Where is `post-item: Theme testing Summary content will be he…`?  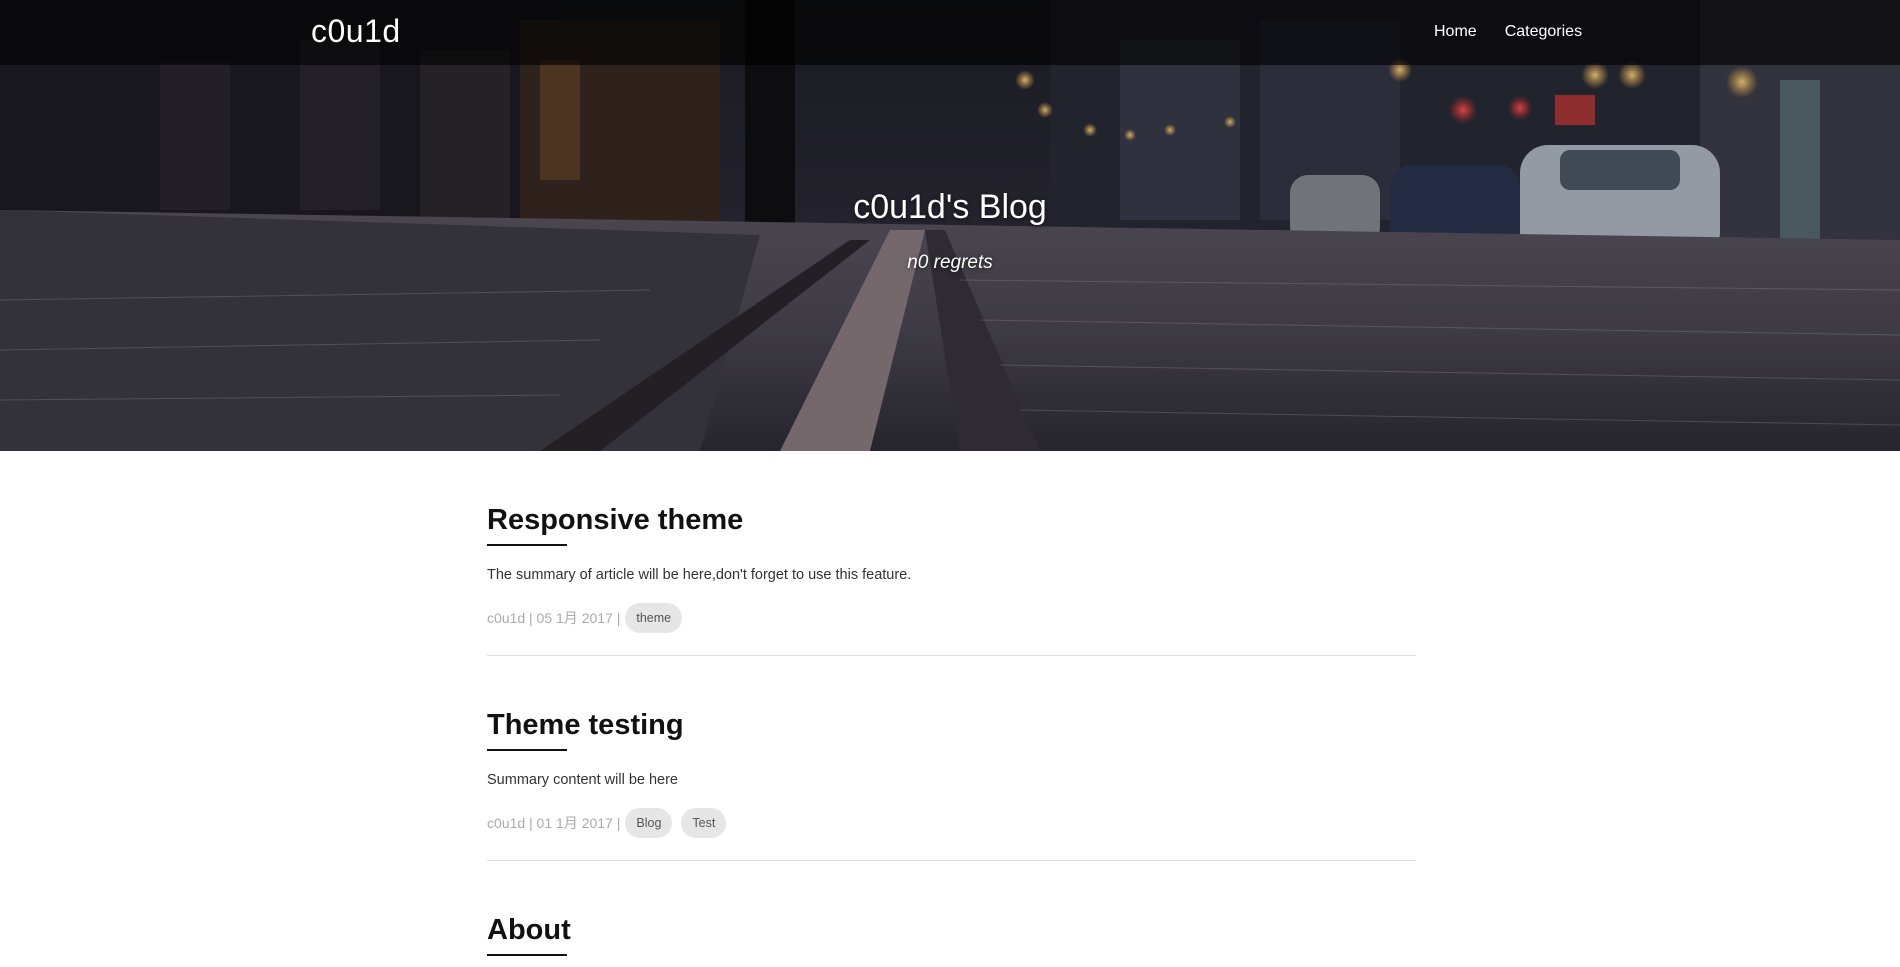 post-item: Theme testing Summary content will be he… is located at coordinates (951, 758).